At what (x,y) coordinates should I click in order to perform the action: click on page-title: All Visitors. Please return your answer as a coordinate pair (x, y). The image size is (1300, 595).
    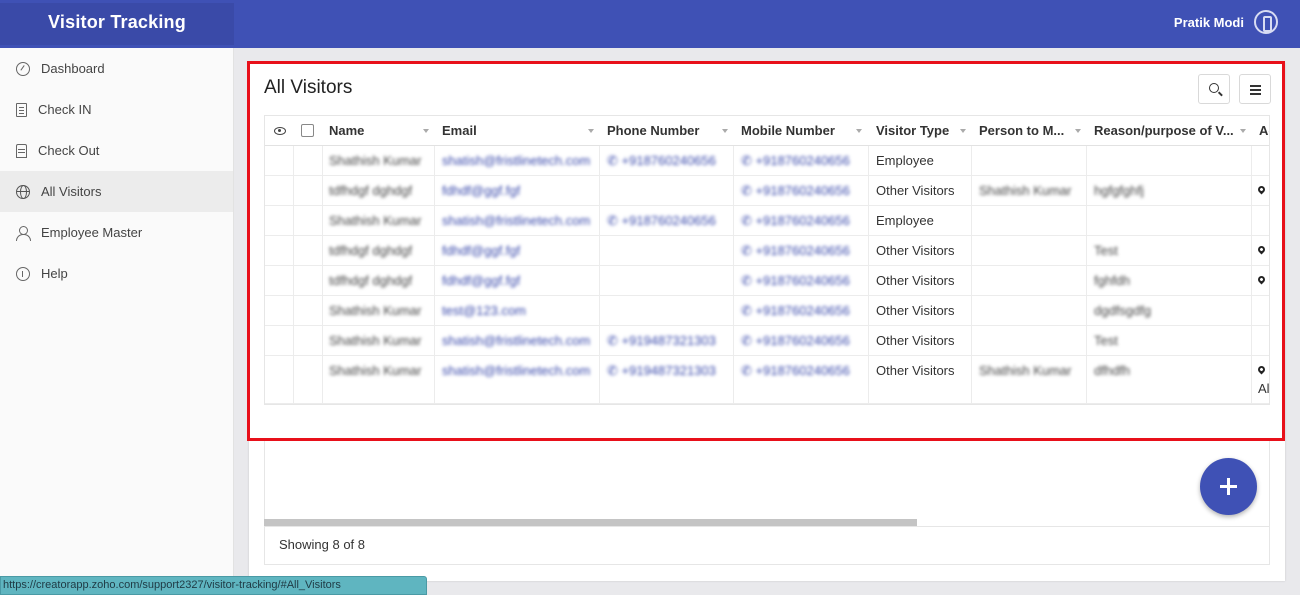
    Looking at the image, I should click on (308, 87).